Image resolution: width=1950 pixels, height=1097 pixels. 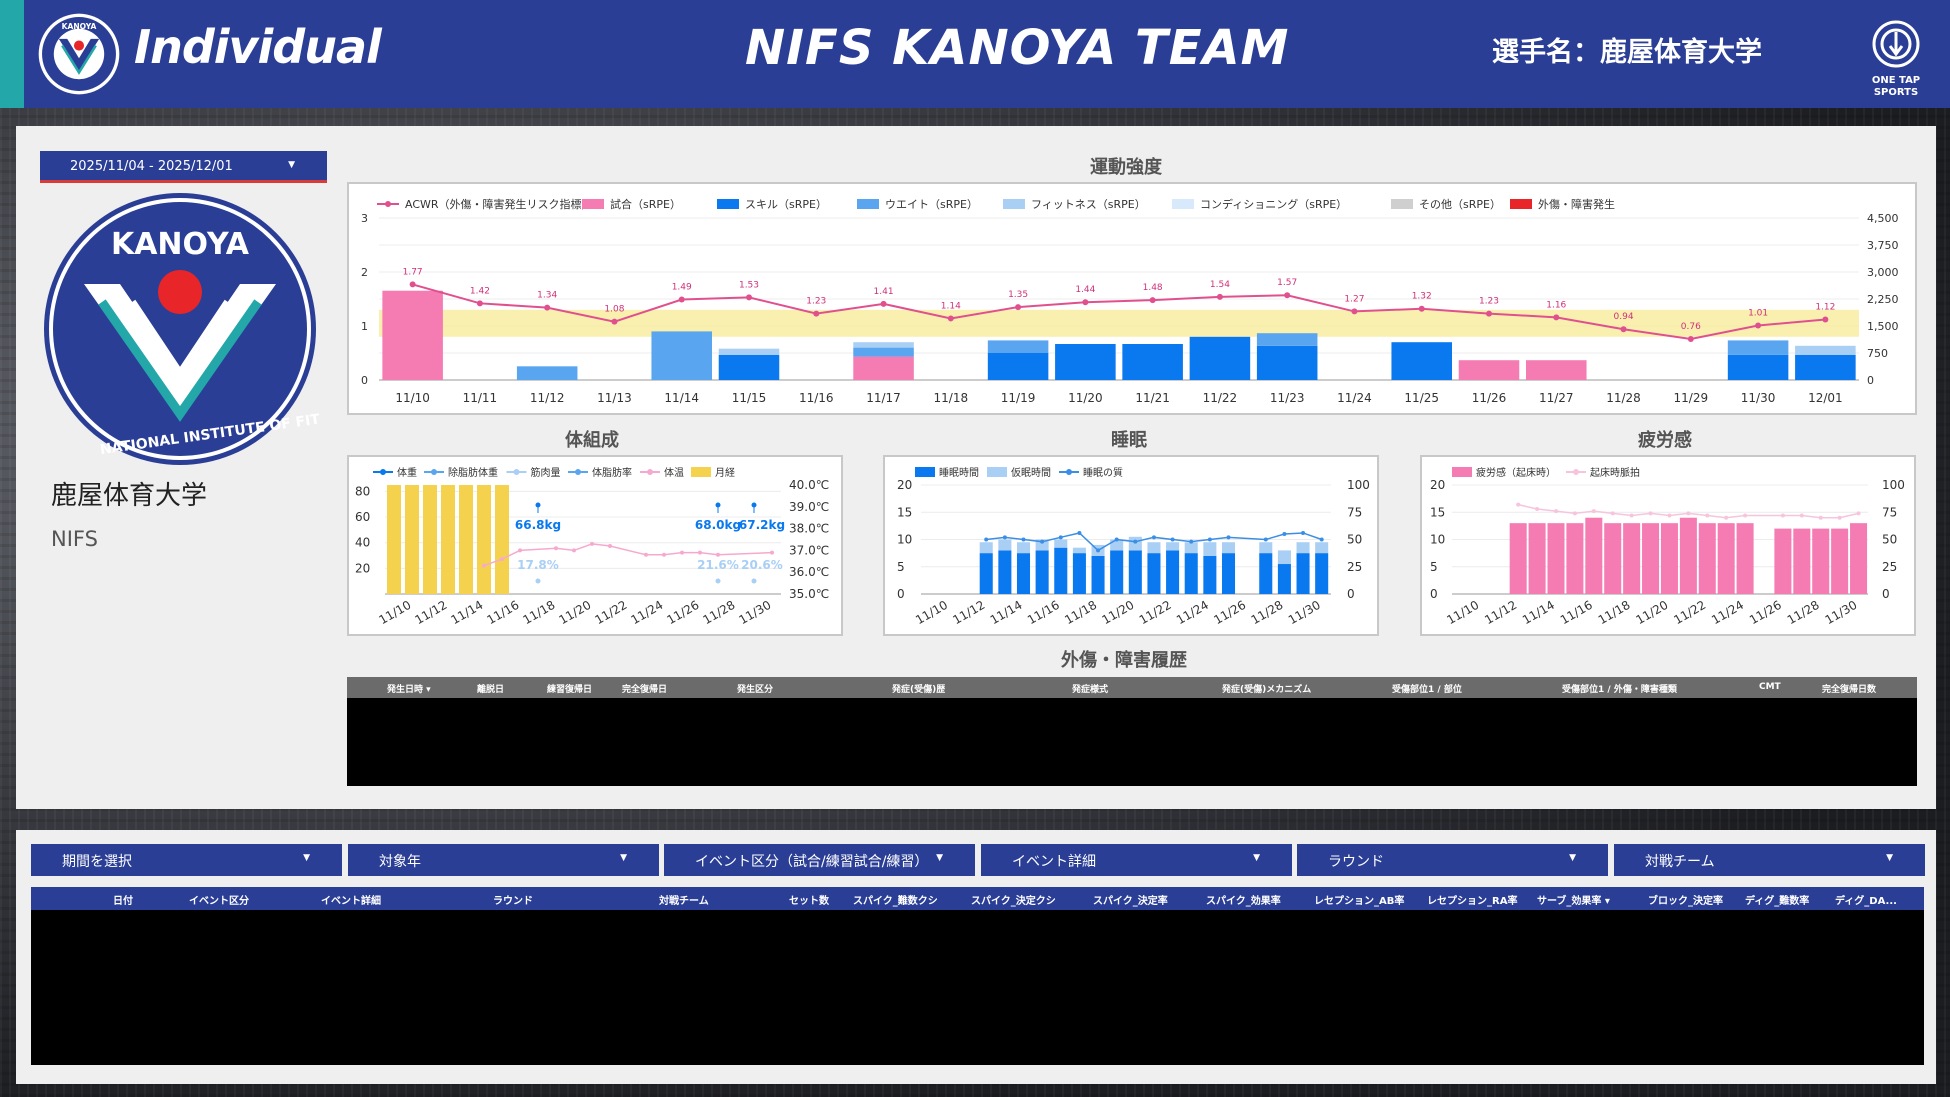 What do you see at coordinates (1573, 899) in the screenshot?
I see `match-col-header: サーブ_効果率 ▾` at bounding box center [1573, 899].